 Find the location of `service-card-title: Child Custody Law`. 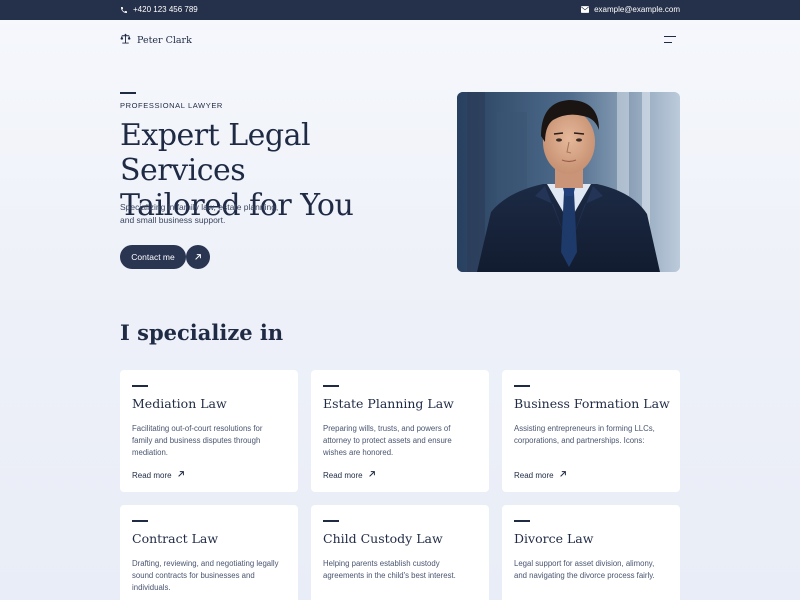

service-card-title: Child Custody Law is located at coordinates (383, 538).